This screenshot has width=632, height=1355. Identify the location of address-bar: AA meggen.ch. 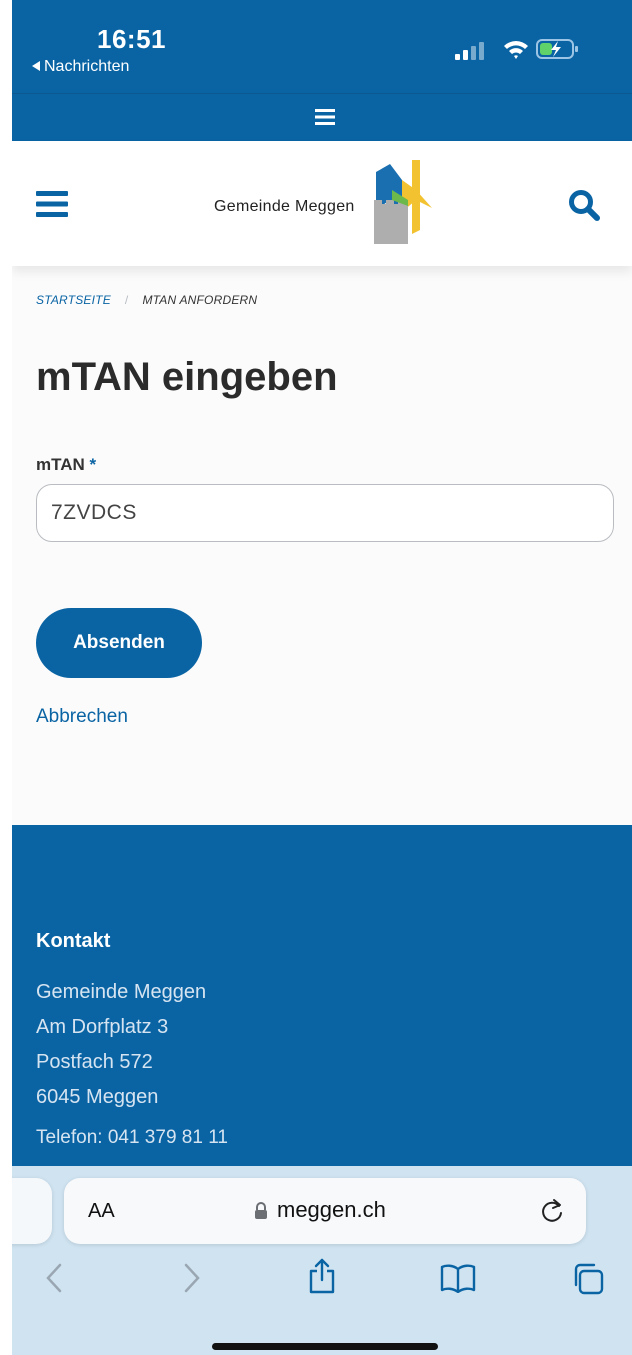
(325, 1211).